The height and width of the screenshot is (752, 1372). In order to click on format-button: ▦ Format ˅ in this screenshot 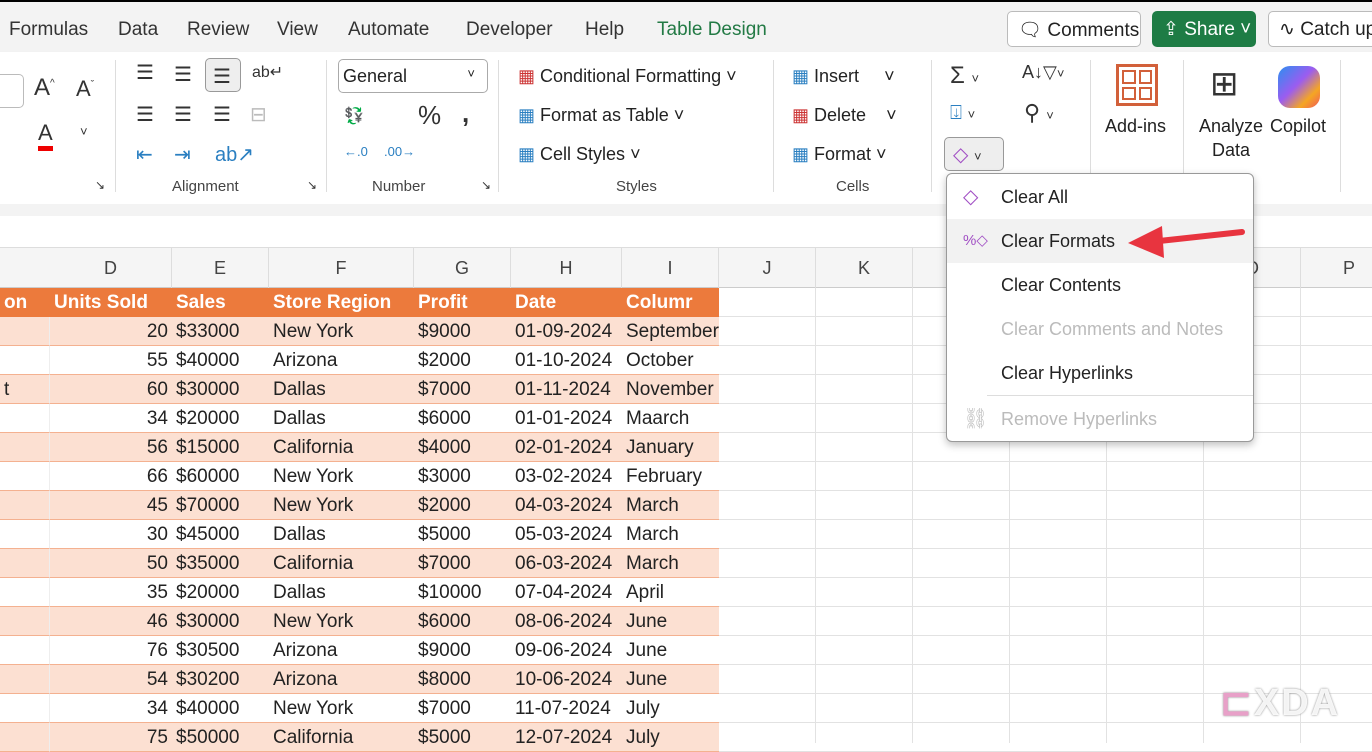, I will do `click(839, 154)`.